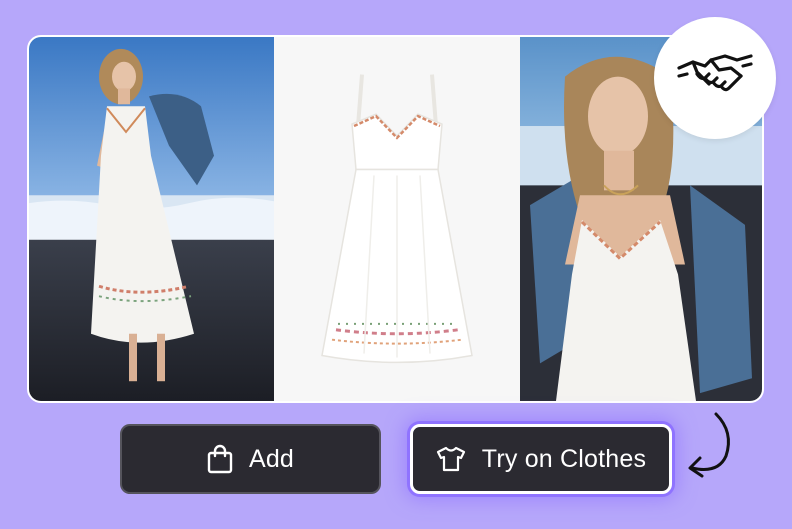  What do you see at coordinates (564, 458) in the screenshot?
I see `try-on-clothes-label: Try on Clothes` at bounding box center [564, 458].